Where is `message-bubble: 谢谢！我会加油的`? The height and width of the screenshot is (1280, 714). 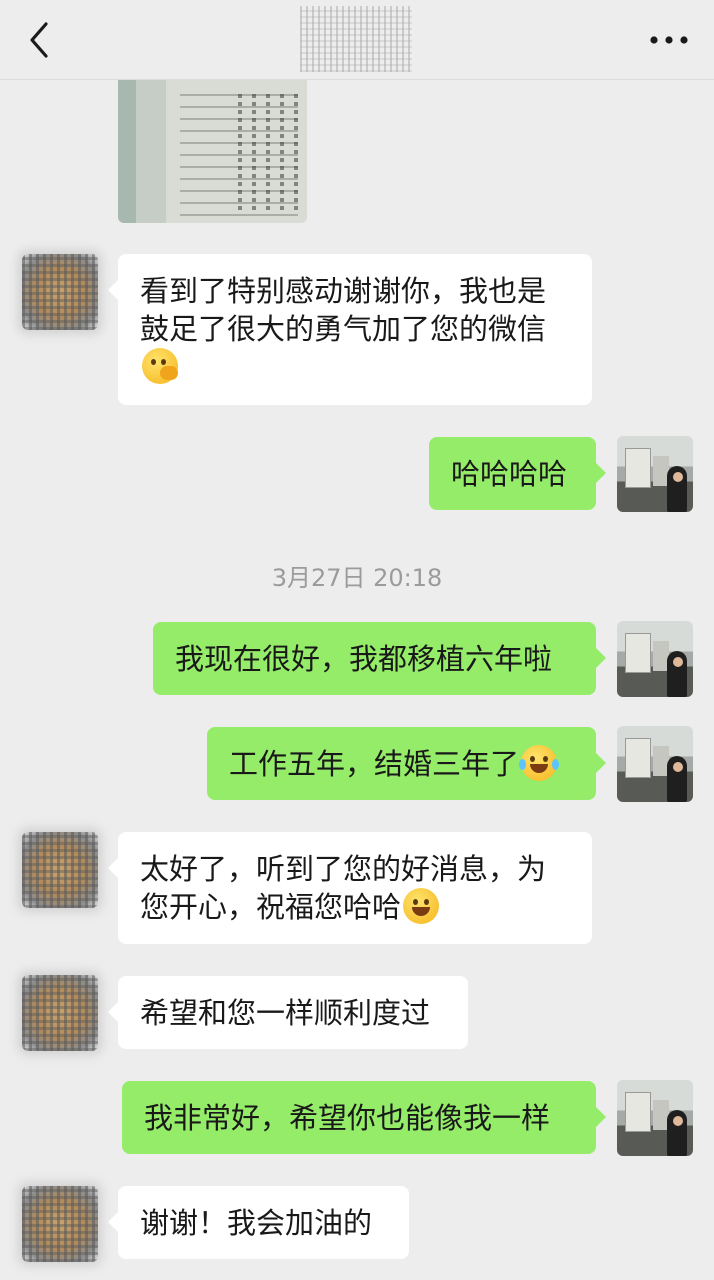
message-bubble: 谢谢！我会加油的 is located at coordinates (258, 1222).